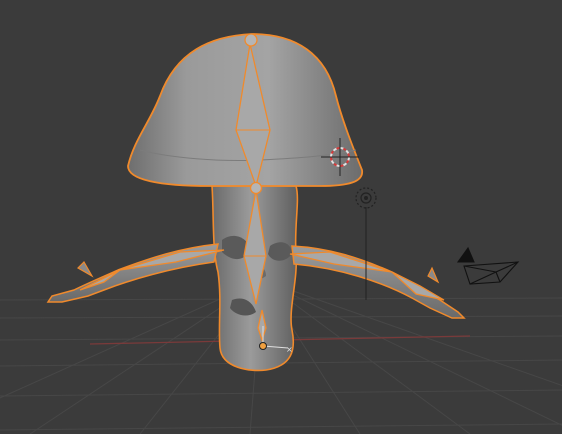 The height and width of the screenshot is (434, 562). Describe the element at coordinates (488, 265) in the screenshot. I see `camera-icon` at that location.